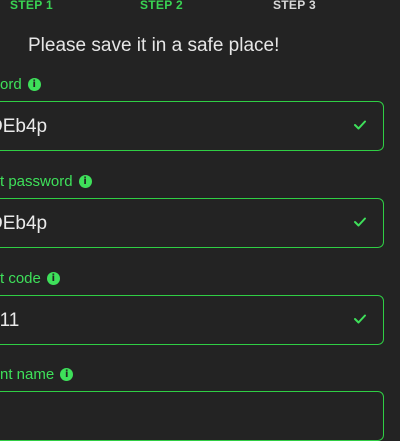 Image resolution: width=400 pixels, height=441 pixels. I want to click on code-label: t code i, so click(30, 278).